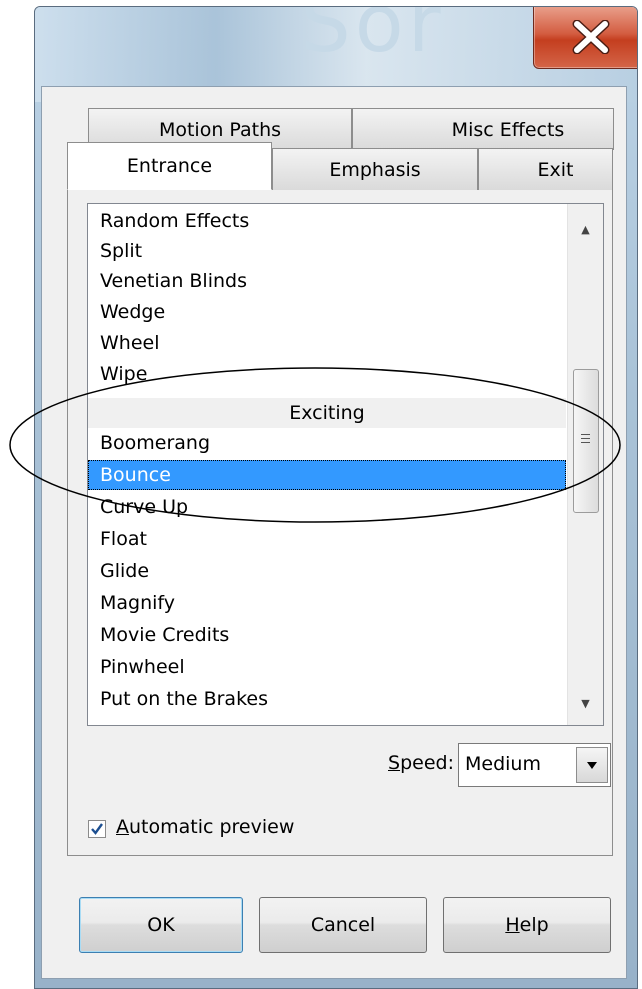 The image size is (642, 989). Describe the element at coordinates (534, 925) in the screenshot. I see `help-label: elp` at that location.